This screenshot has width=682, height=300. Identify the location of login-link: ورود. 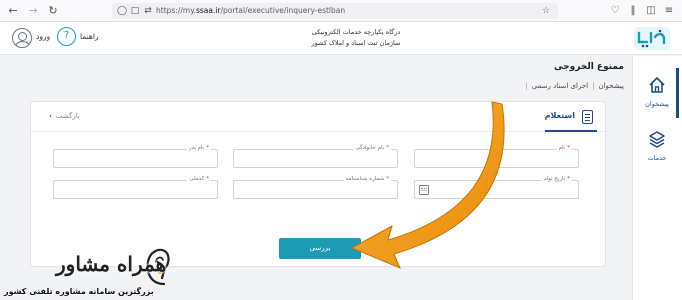
(43, 36).